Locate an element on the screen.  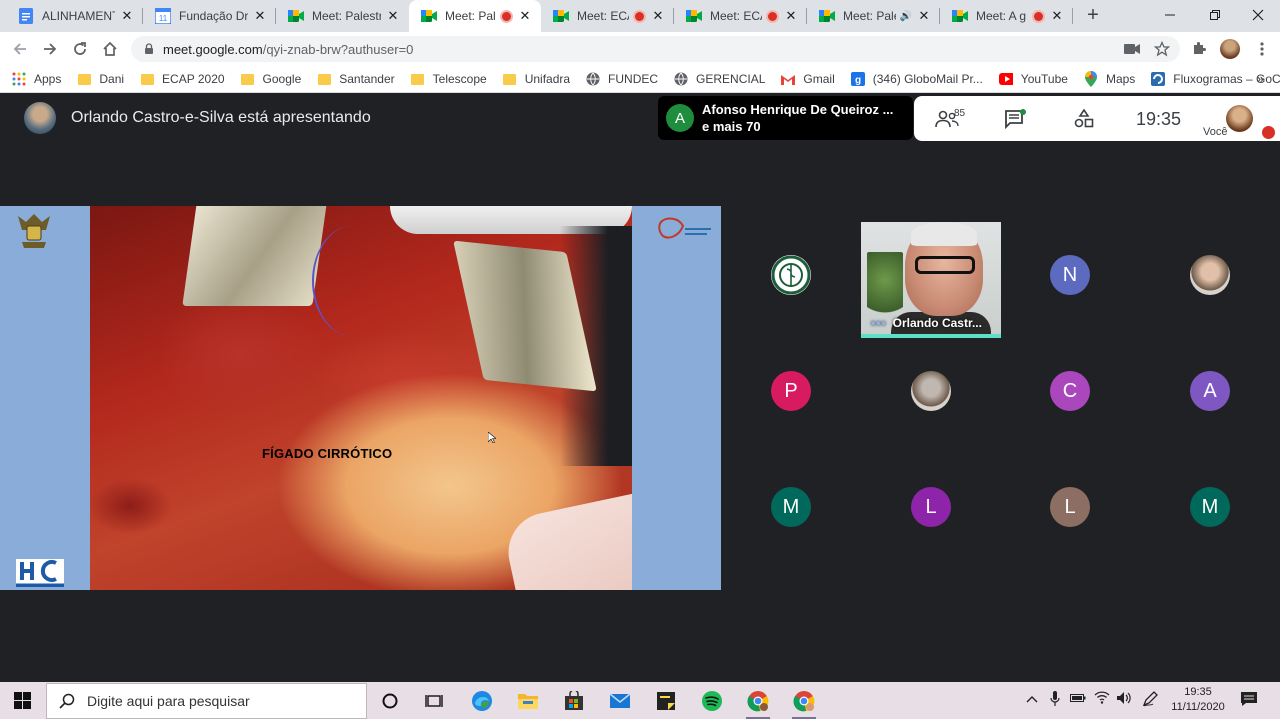
presenter-banner: Orlando Castro-e-Silva está apresentando is located at coordinates (197, 118).